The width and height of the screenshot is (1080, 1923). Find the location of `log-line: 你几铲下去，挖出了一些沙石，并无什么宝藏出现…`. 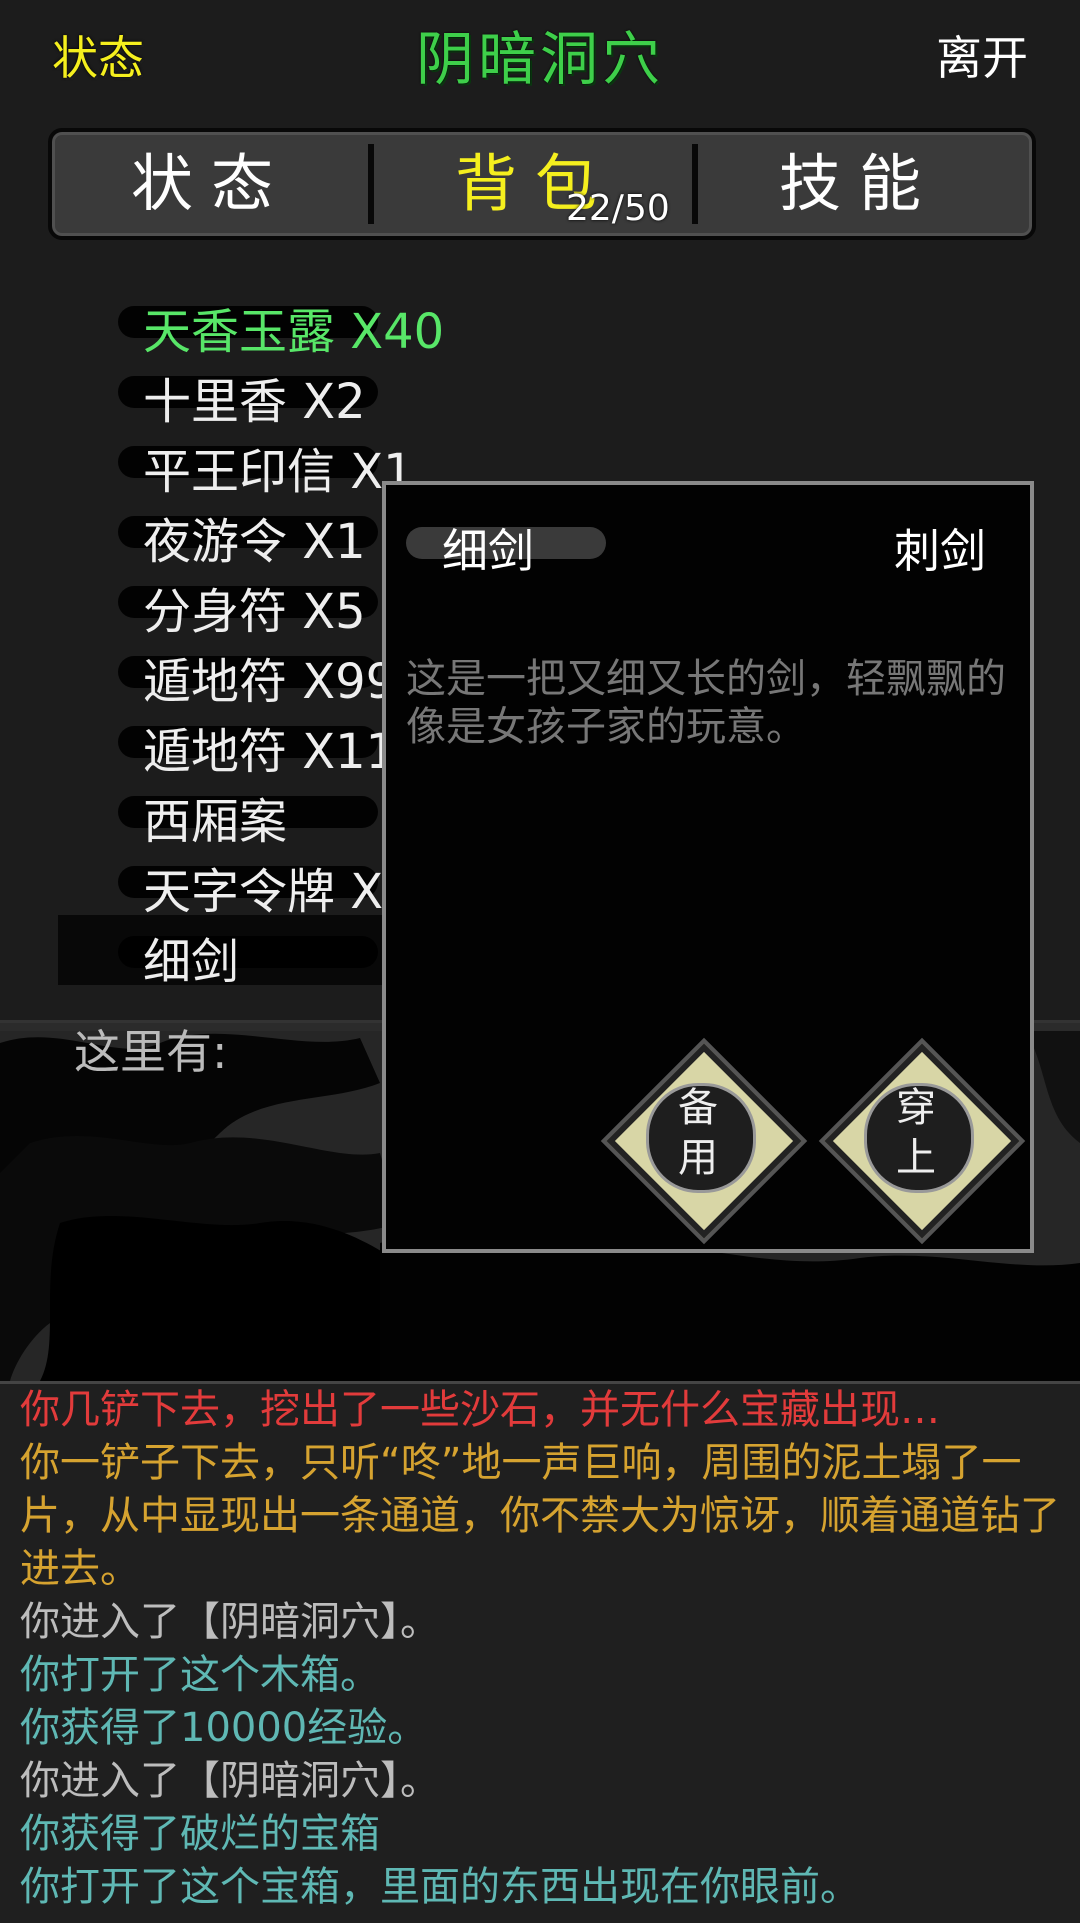

log-line: 你几铲下去，挖出了一些沙石，并无什么宝藏出现… is located at coordinates (480, 1410).